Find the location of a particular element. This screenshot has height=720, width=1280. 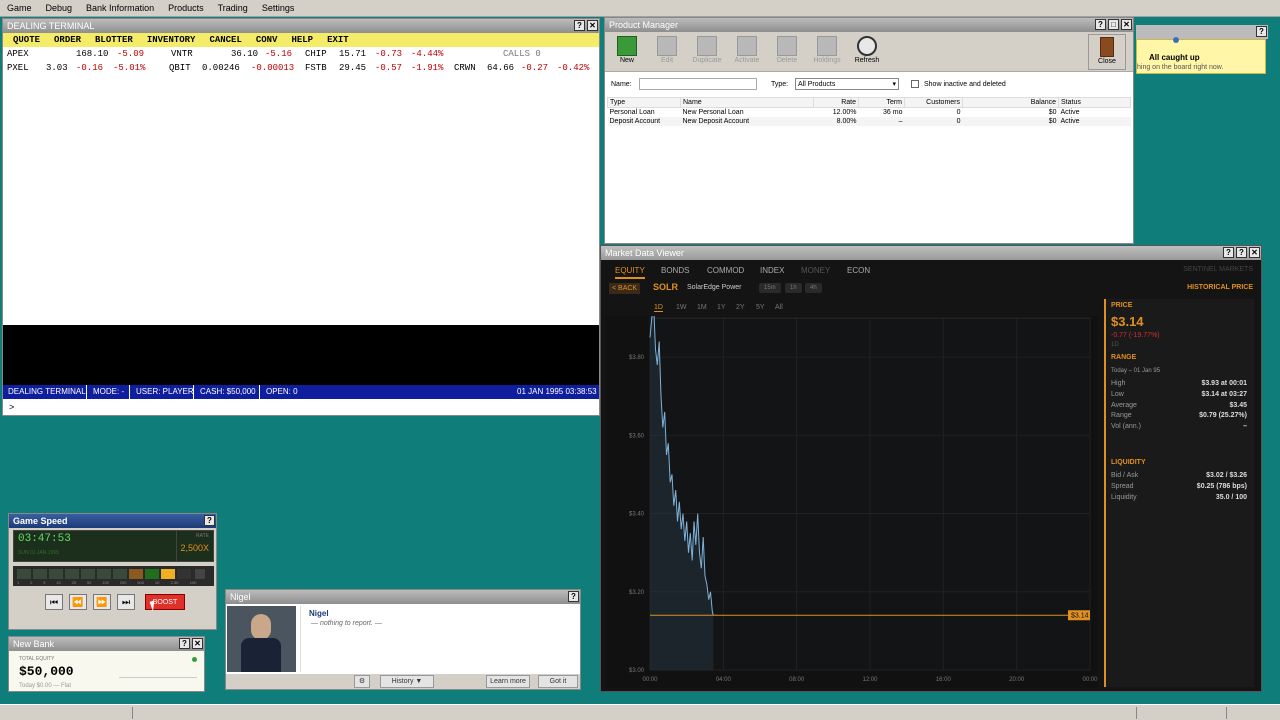

history-dropdown: History ▼ is located at coordinates (407, 681).